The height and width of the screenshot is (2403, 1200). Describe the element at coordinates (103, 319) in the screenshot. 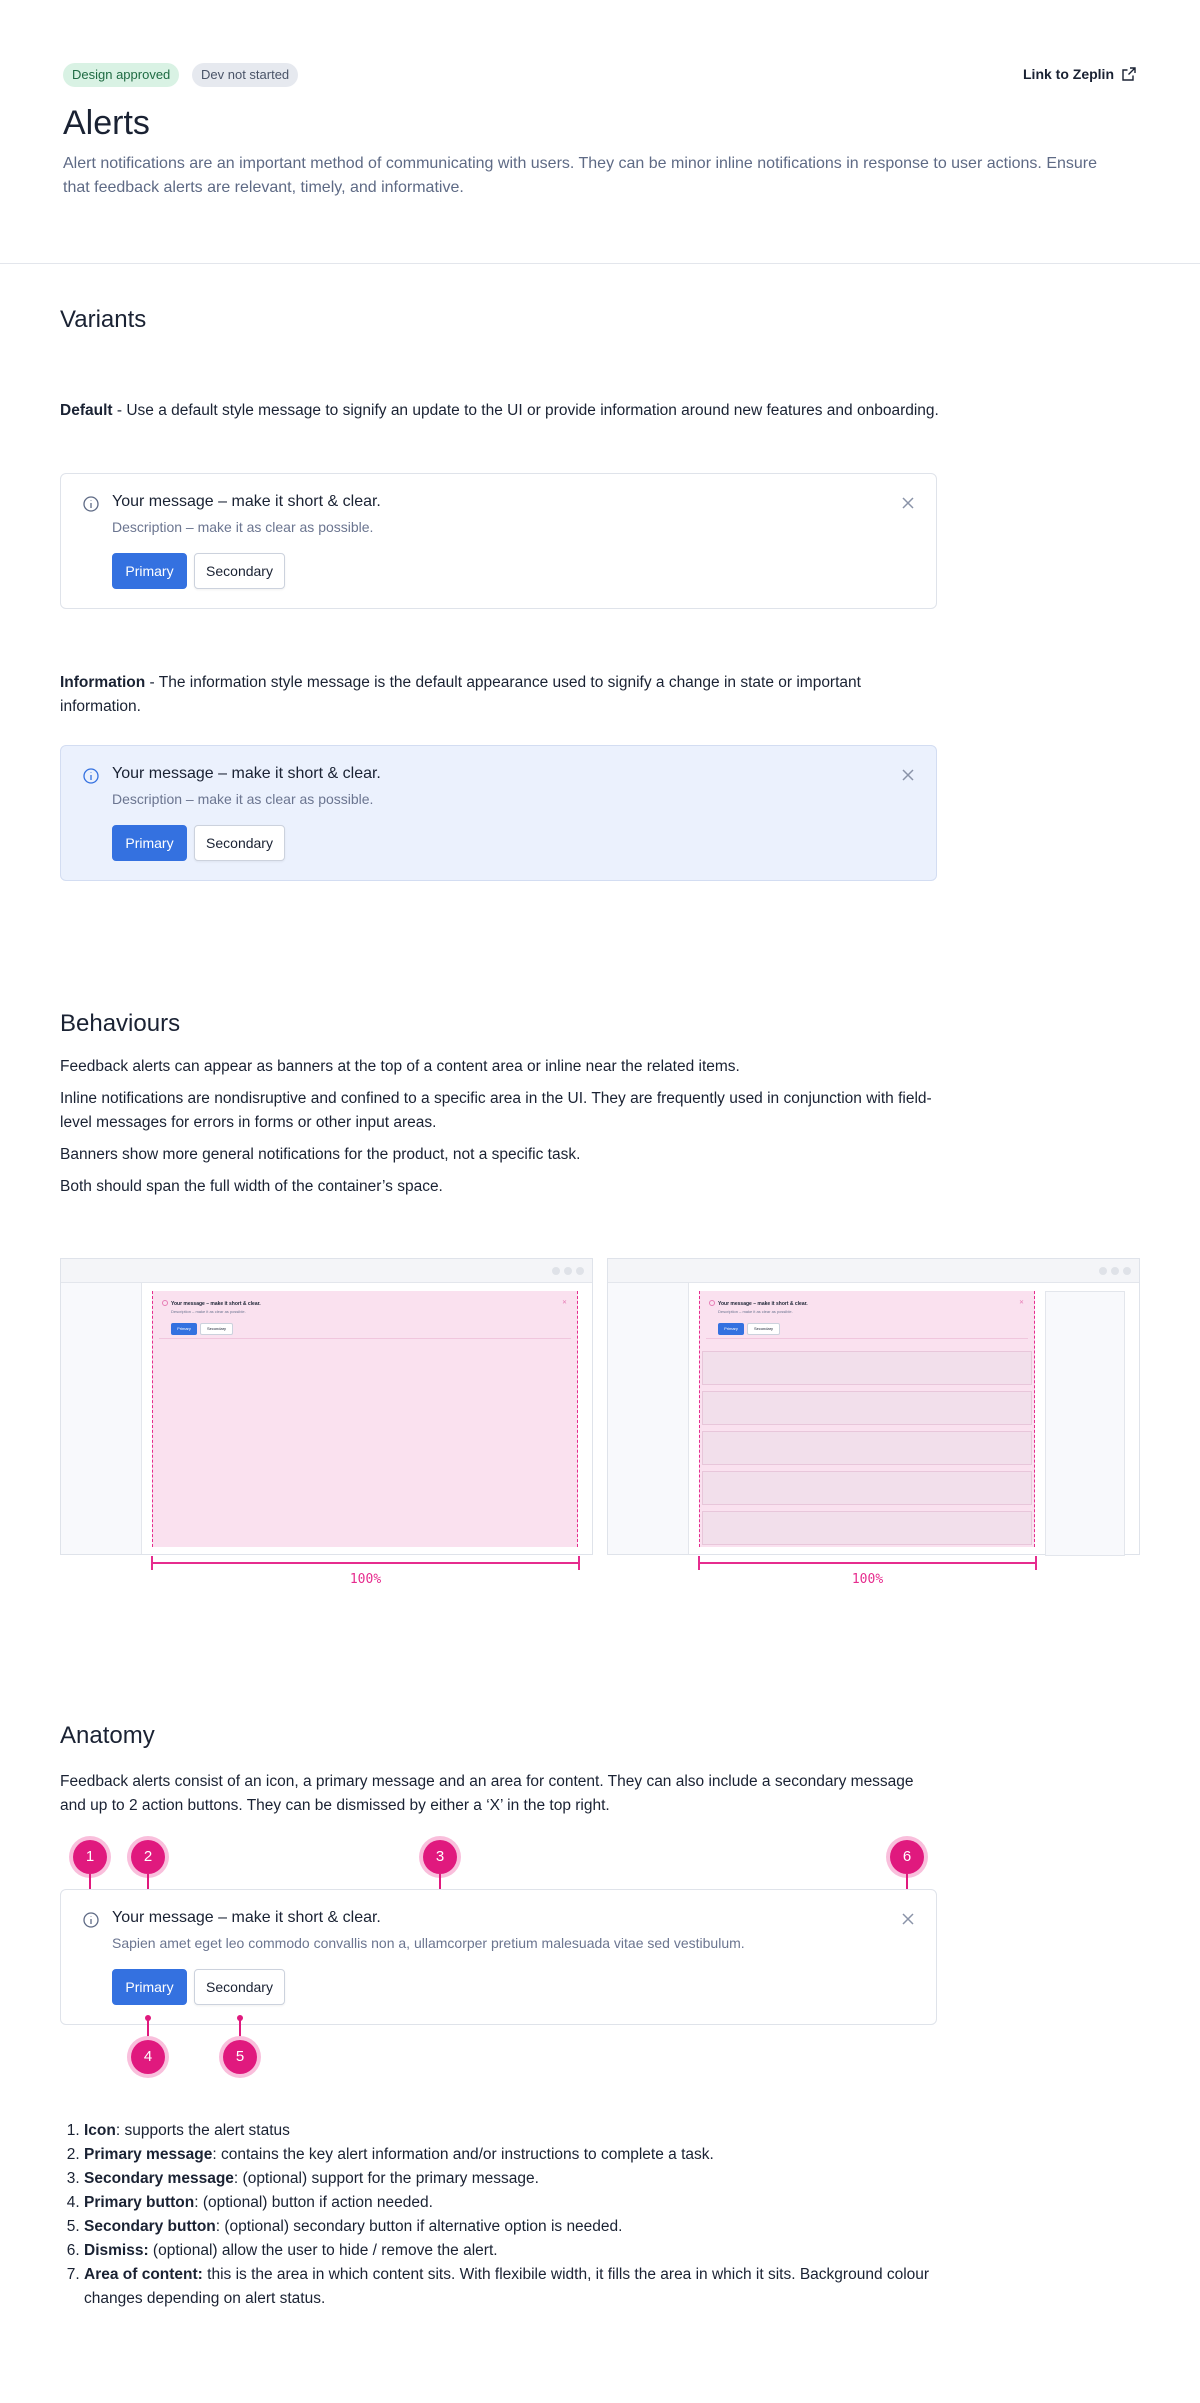

I see `variants-heading: Variants` at that location.